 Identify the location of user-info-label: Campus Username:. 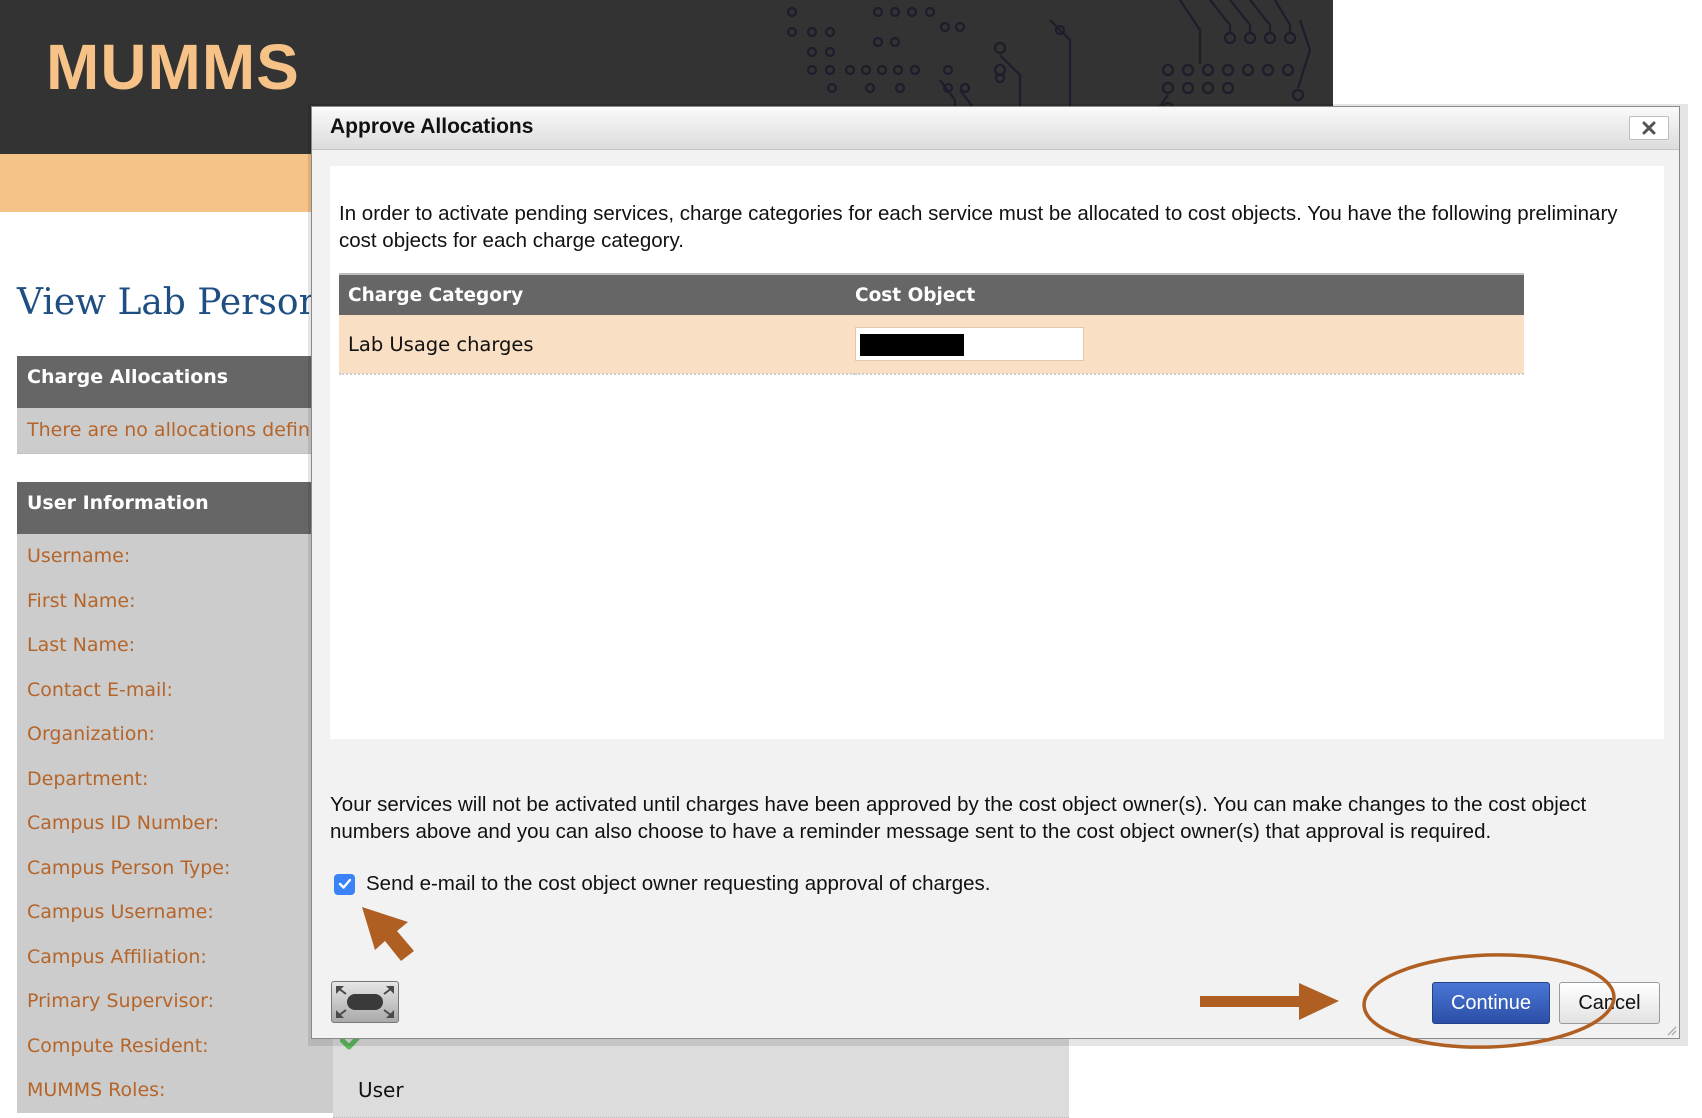
(175, 912).